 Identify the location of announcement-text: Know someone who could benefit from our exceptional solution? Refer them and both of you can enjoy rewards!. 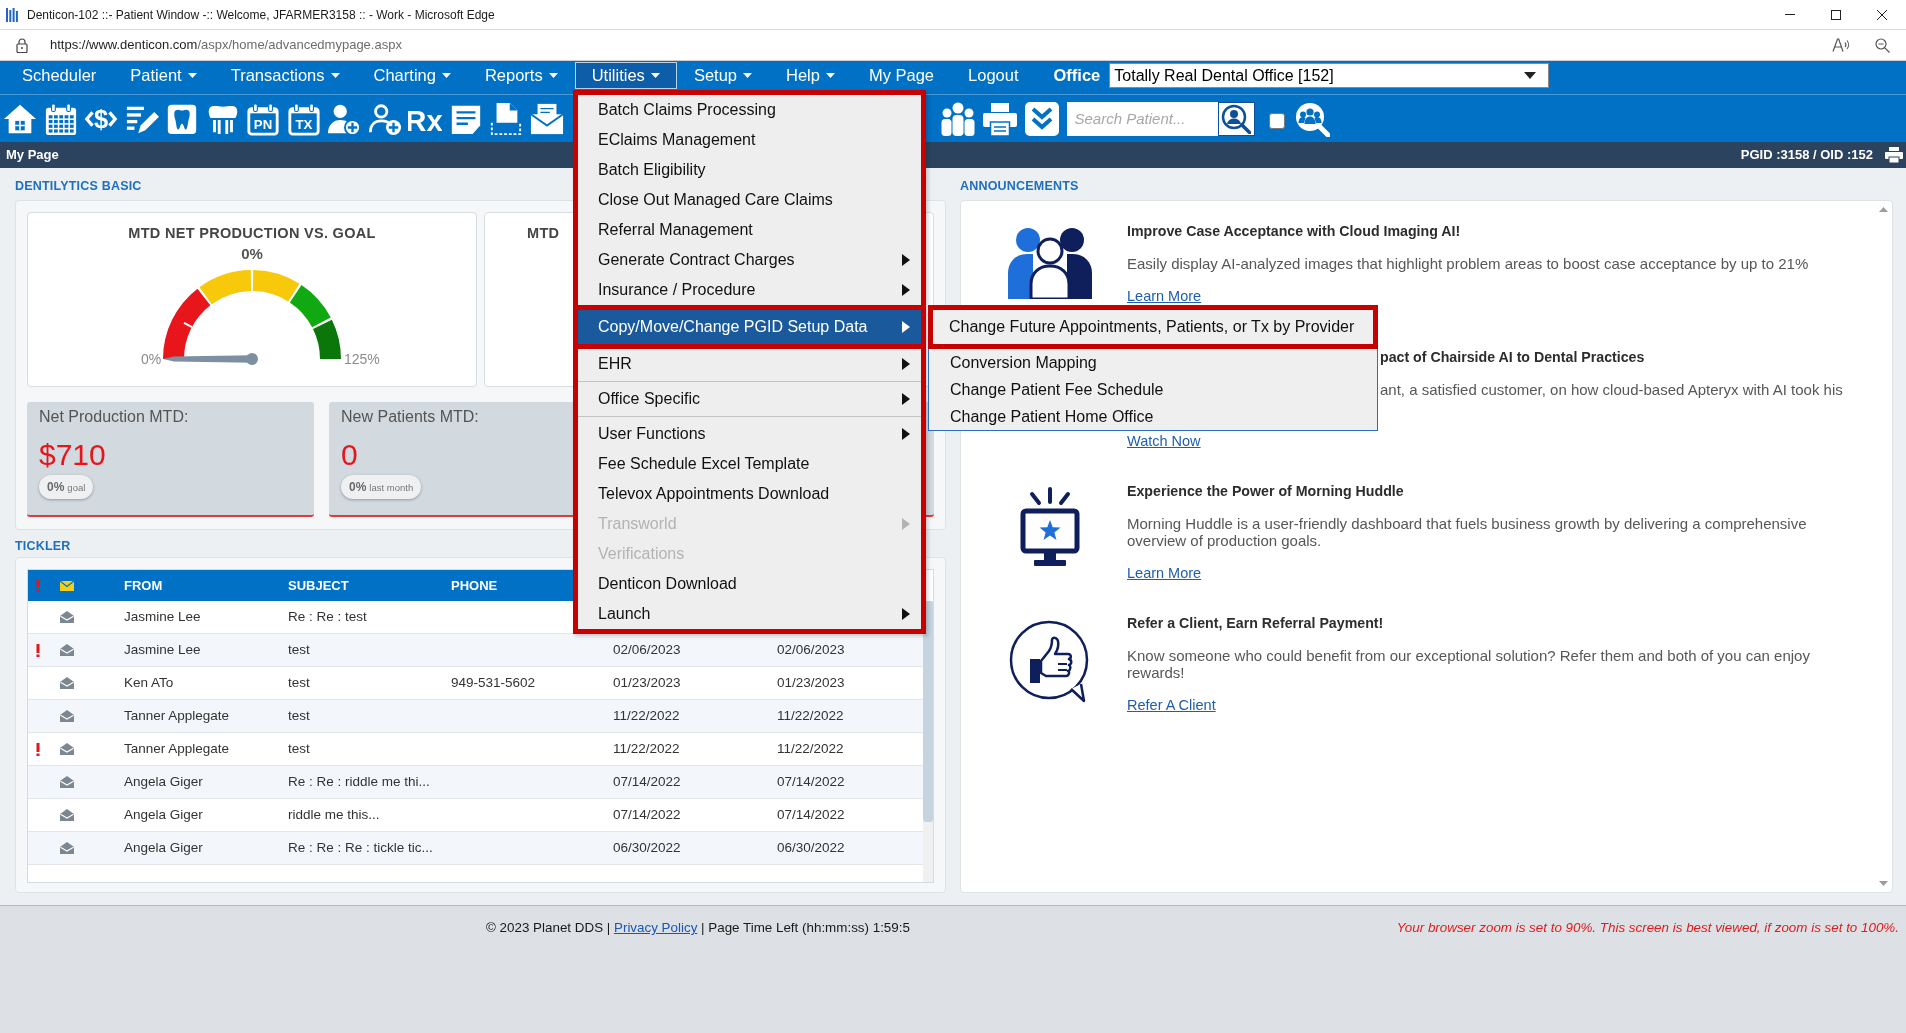
(1469, 664).